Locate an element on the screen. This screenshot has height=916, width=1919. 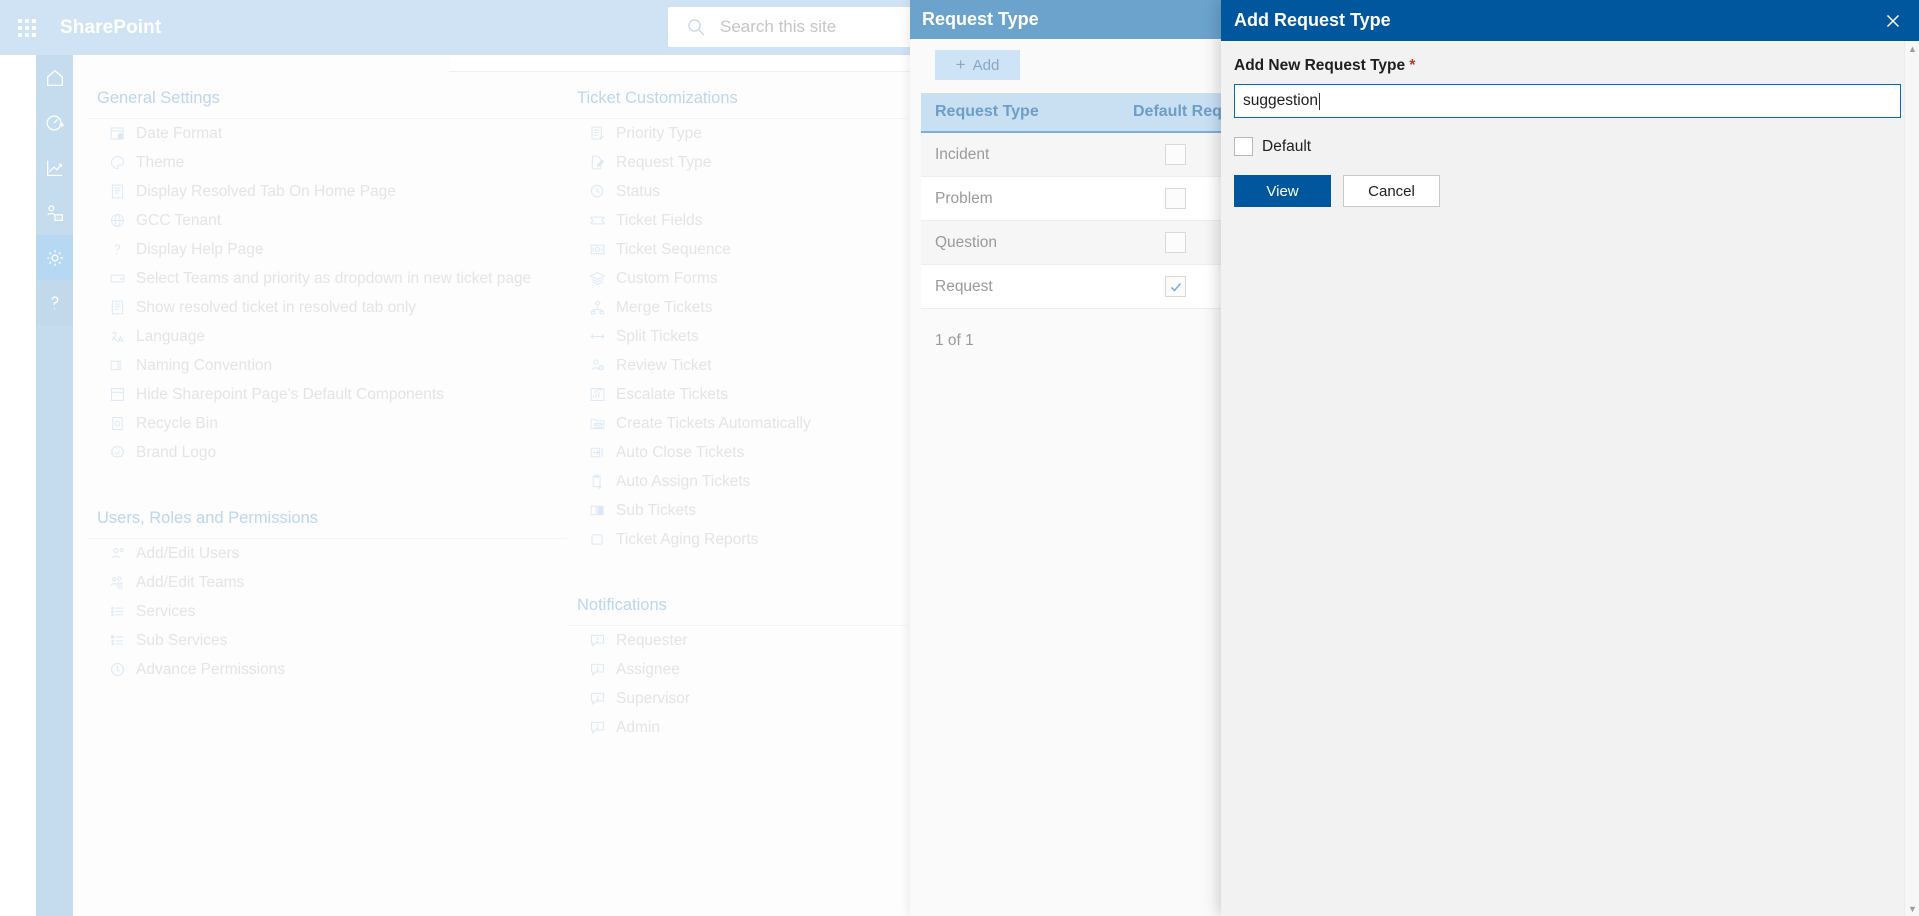
settings-option: Display Help Page is located at coordinates (327, 249).